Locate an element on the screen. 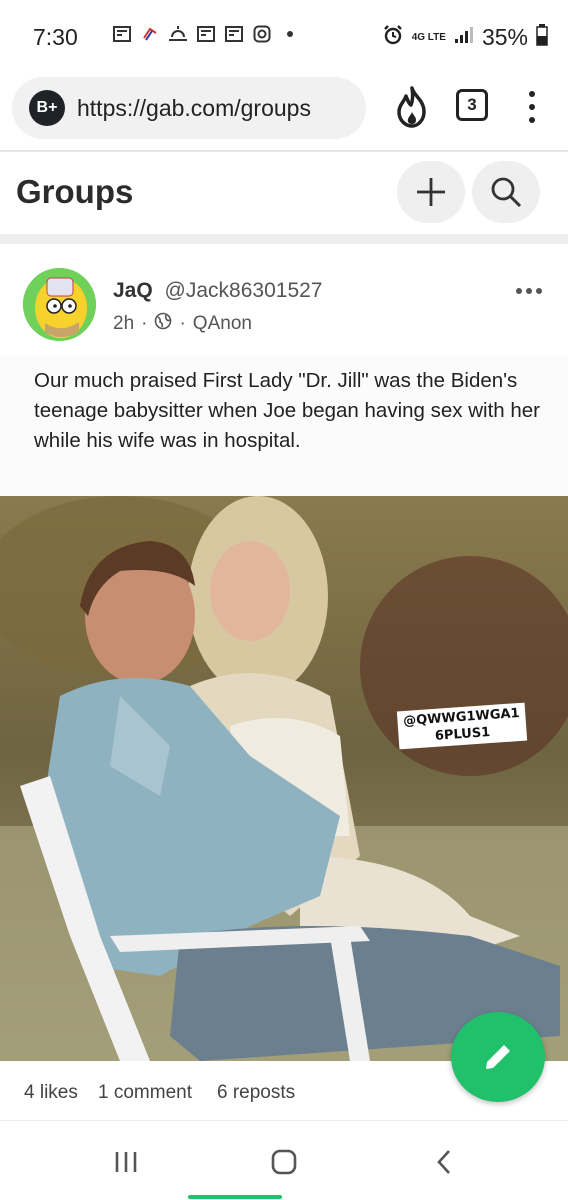 The width and height of the screenshot is (568, 1200). accent-underline is located at coordinates (235, 1197).